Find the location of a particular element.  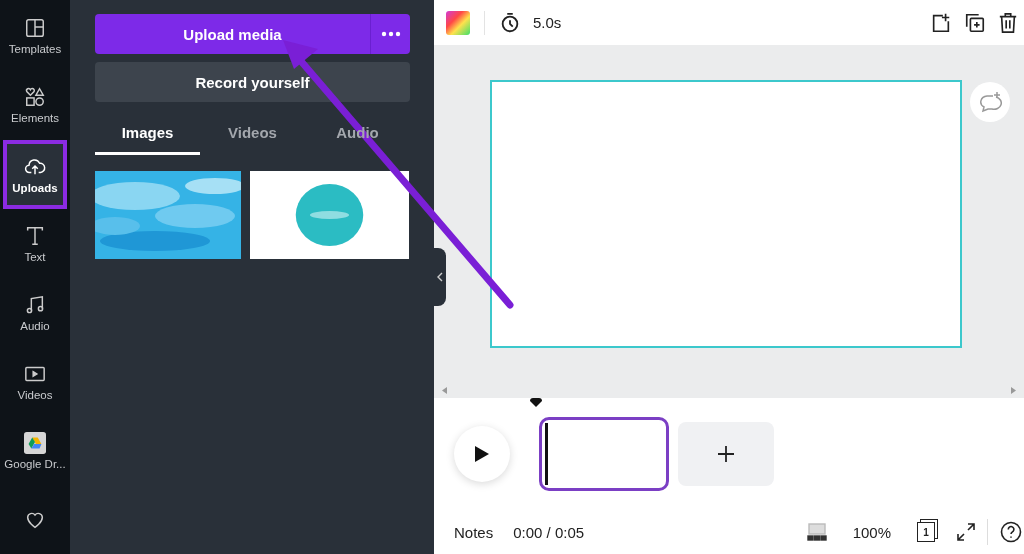

sidebar-item: Text is located at coordinates (35, 244).